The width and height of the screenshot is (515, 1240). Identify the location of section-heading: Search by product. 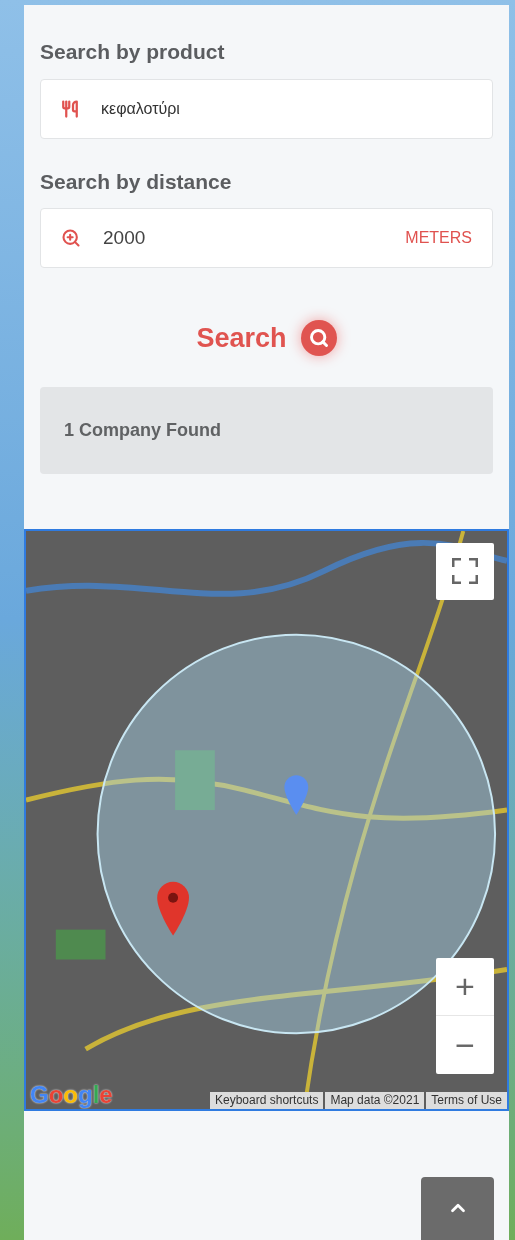
(133, 52).